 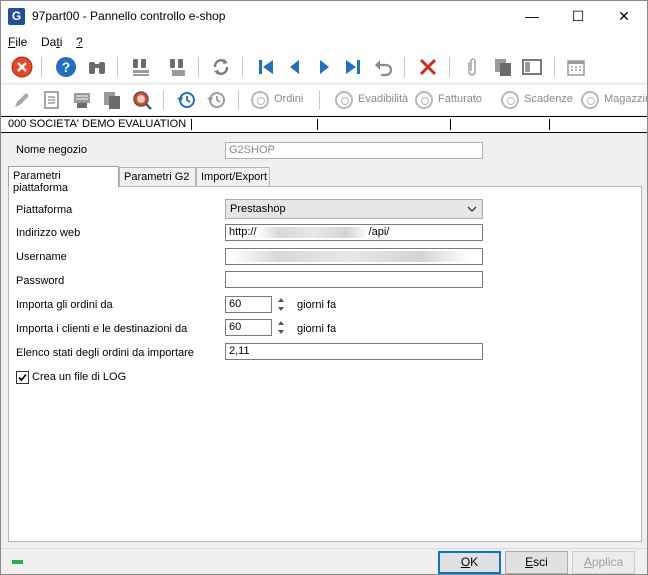 What do you see at coordinates (536, 562) in the screenshot?
I see `exit-button: Esci` at bounding box center [536, 562].